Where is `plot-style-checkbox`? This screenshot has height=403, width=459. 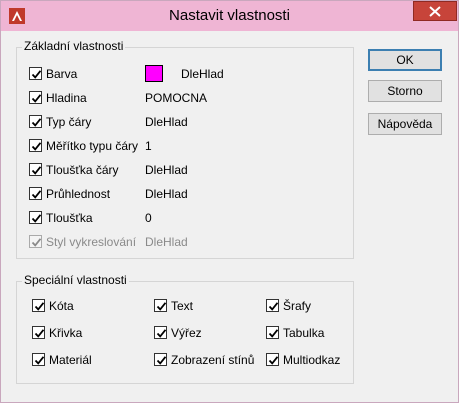 plot-style-checkbox is located at coordinates (35, 241).